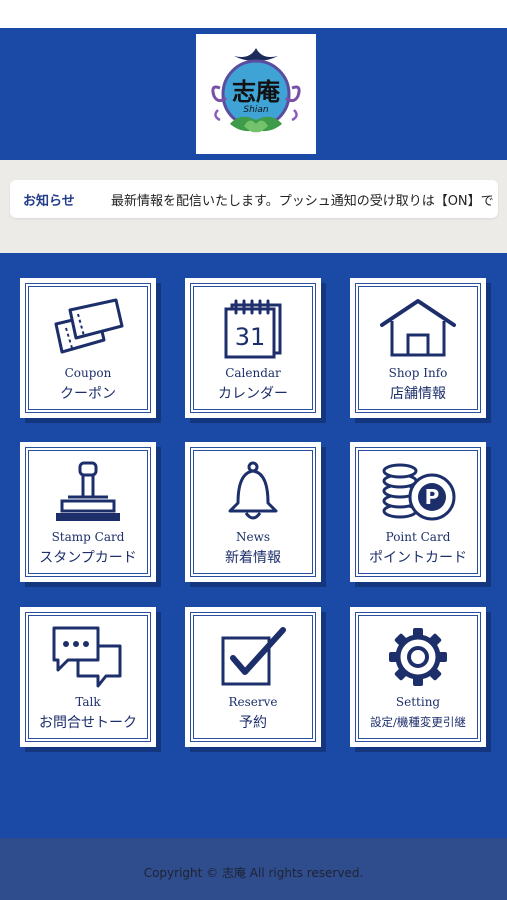  What do you see at coordinates (432, 497) in the screenshot?
I see `svg-text: P` at bounding box center [432, 497].